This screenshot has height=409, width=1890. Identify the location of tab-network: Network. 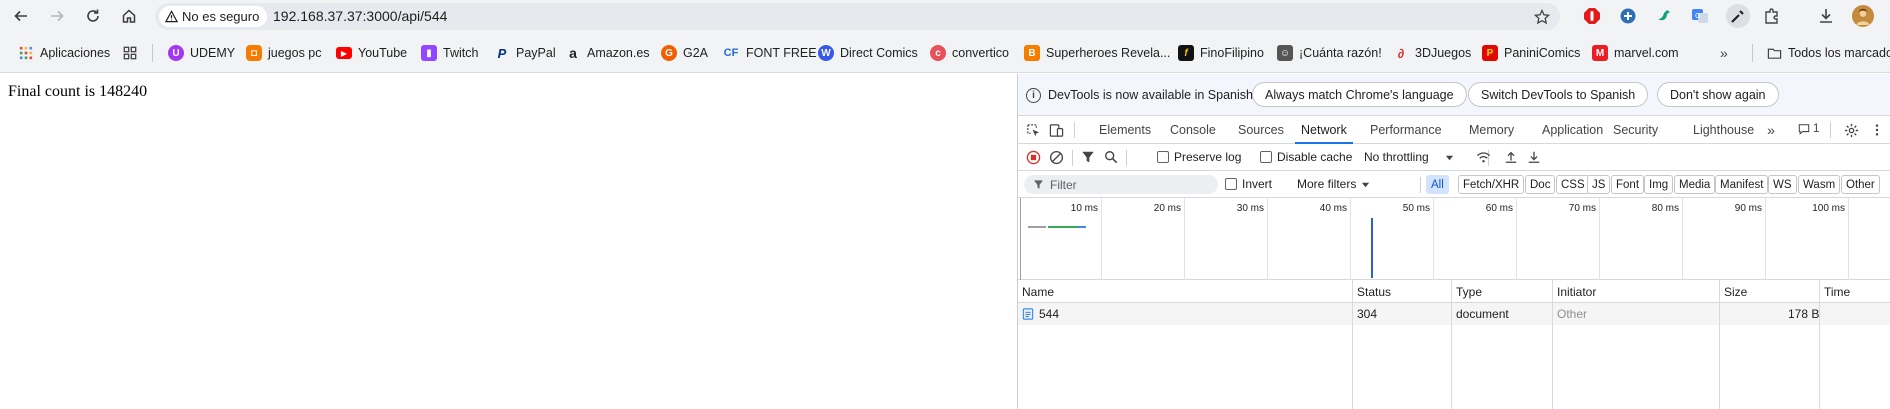
(1324, 130).